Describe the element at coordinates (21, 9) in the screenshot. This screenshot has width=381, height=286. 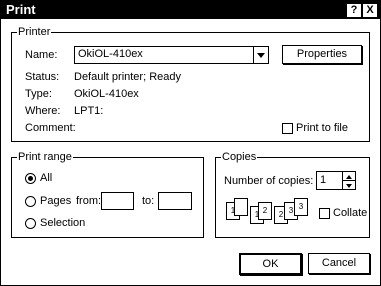
I see `dialog-title: Print` at that location.